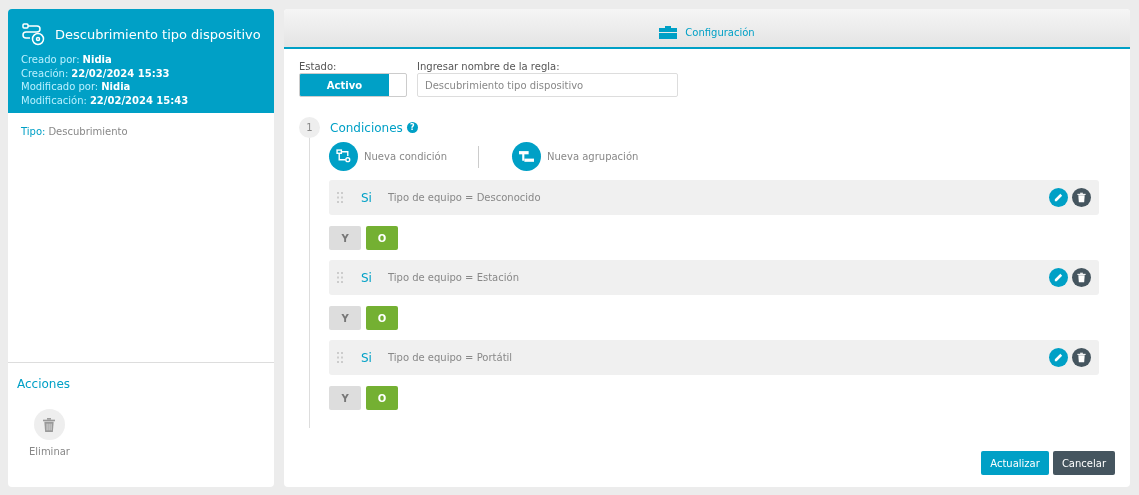  Describe the element at coordinates (366, 127) in the screenshot. I see `conditions-title: Condiciones` at that location.